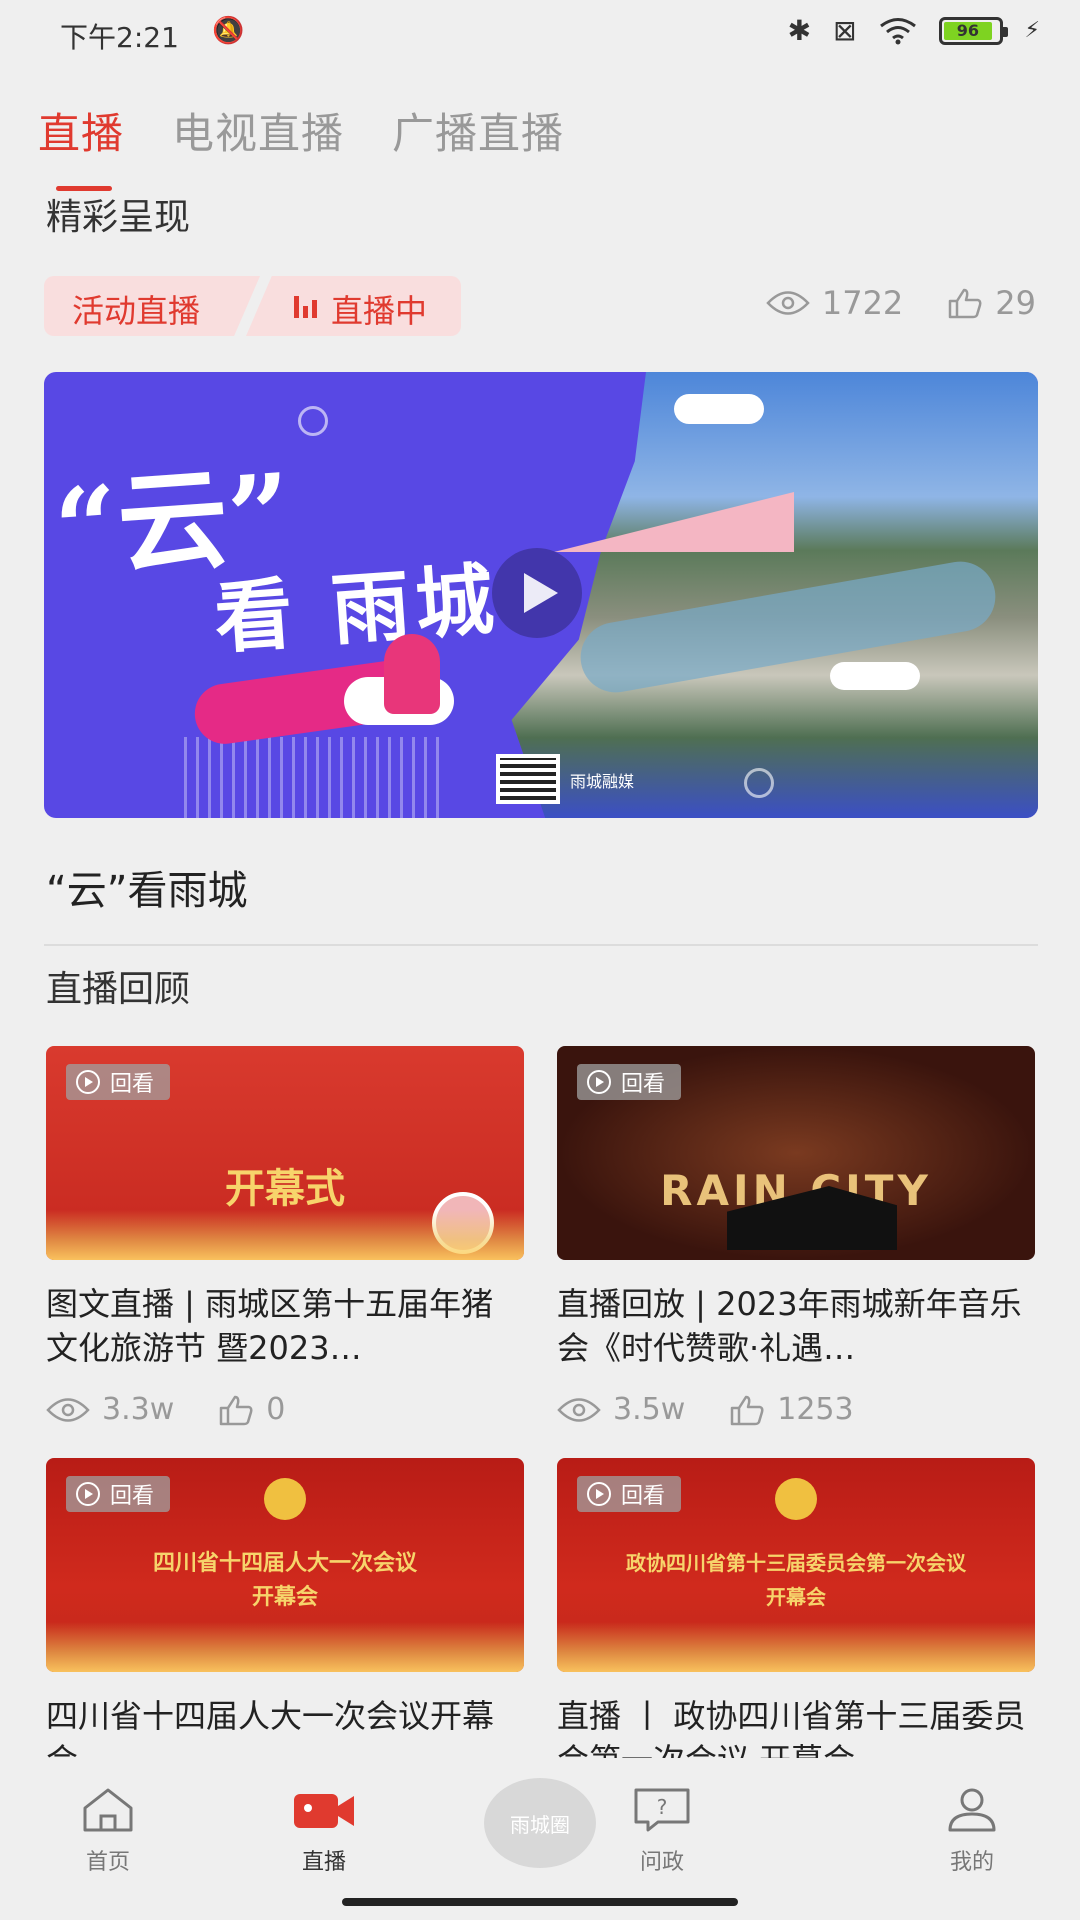  Describe the element at coordinates (528, 779) in the screenshot. I see `qr-code` at that location.